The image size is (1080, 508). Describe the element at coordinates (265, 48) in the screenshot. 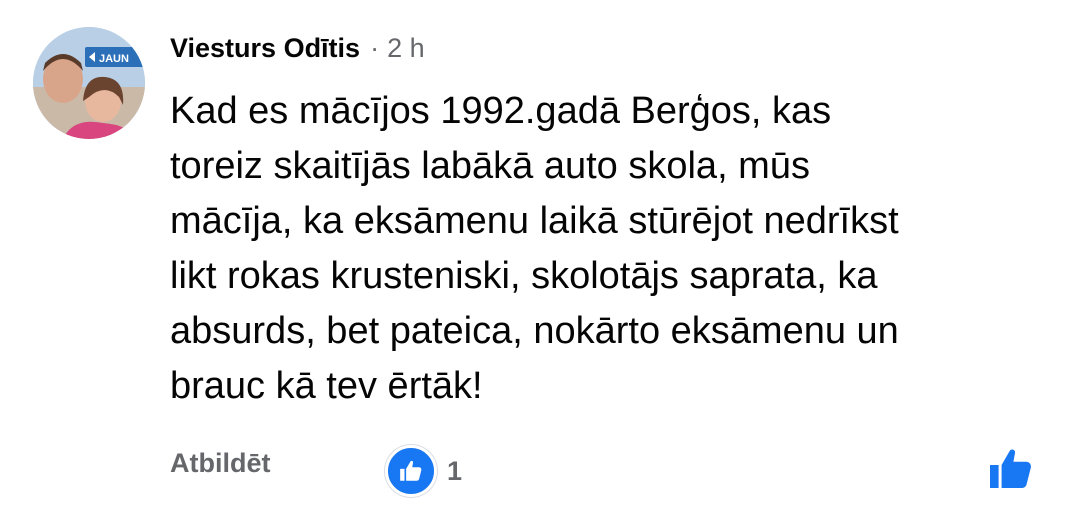

I see `author-name: Viesturs Odītis` at that location.